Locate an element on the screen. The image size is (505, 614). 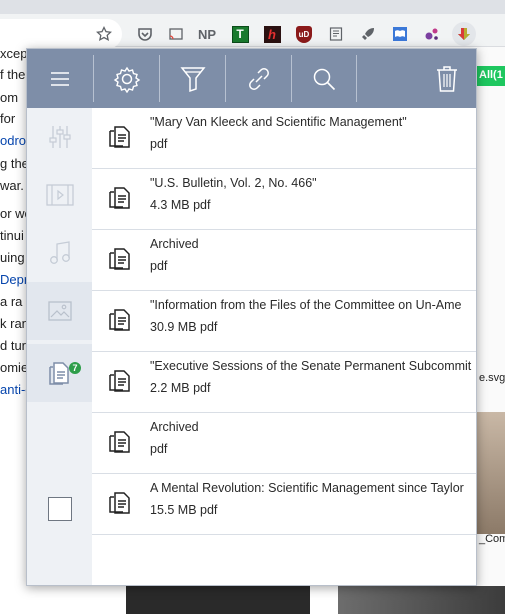
bg-text-12: d tur is located at coordinates (13, 345).